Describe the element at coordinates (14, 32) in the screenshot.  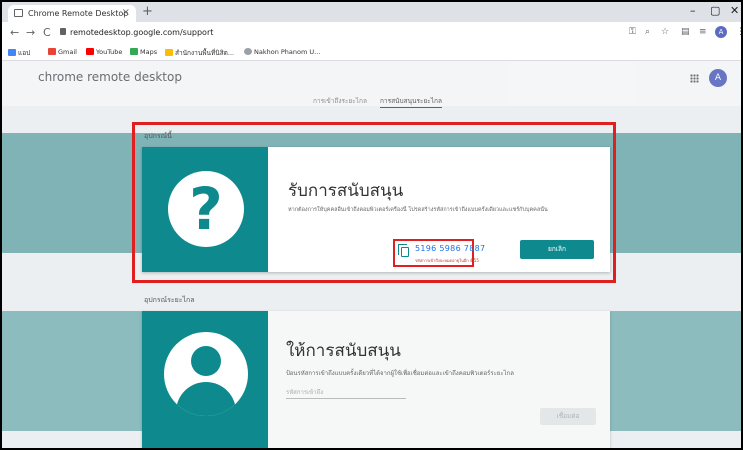
I see `back-button: ←` at that location.